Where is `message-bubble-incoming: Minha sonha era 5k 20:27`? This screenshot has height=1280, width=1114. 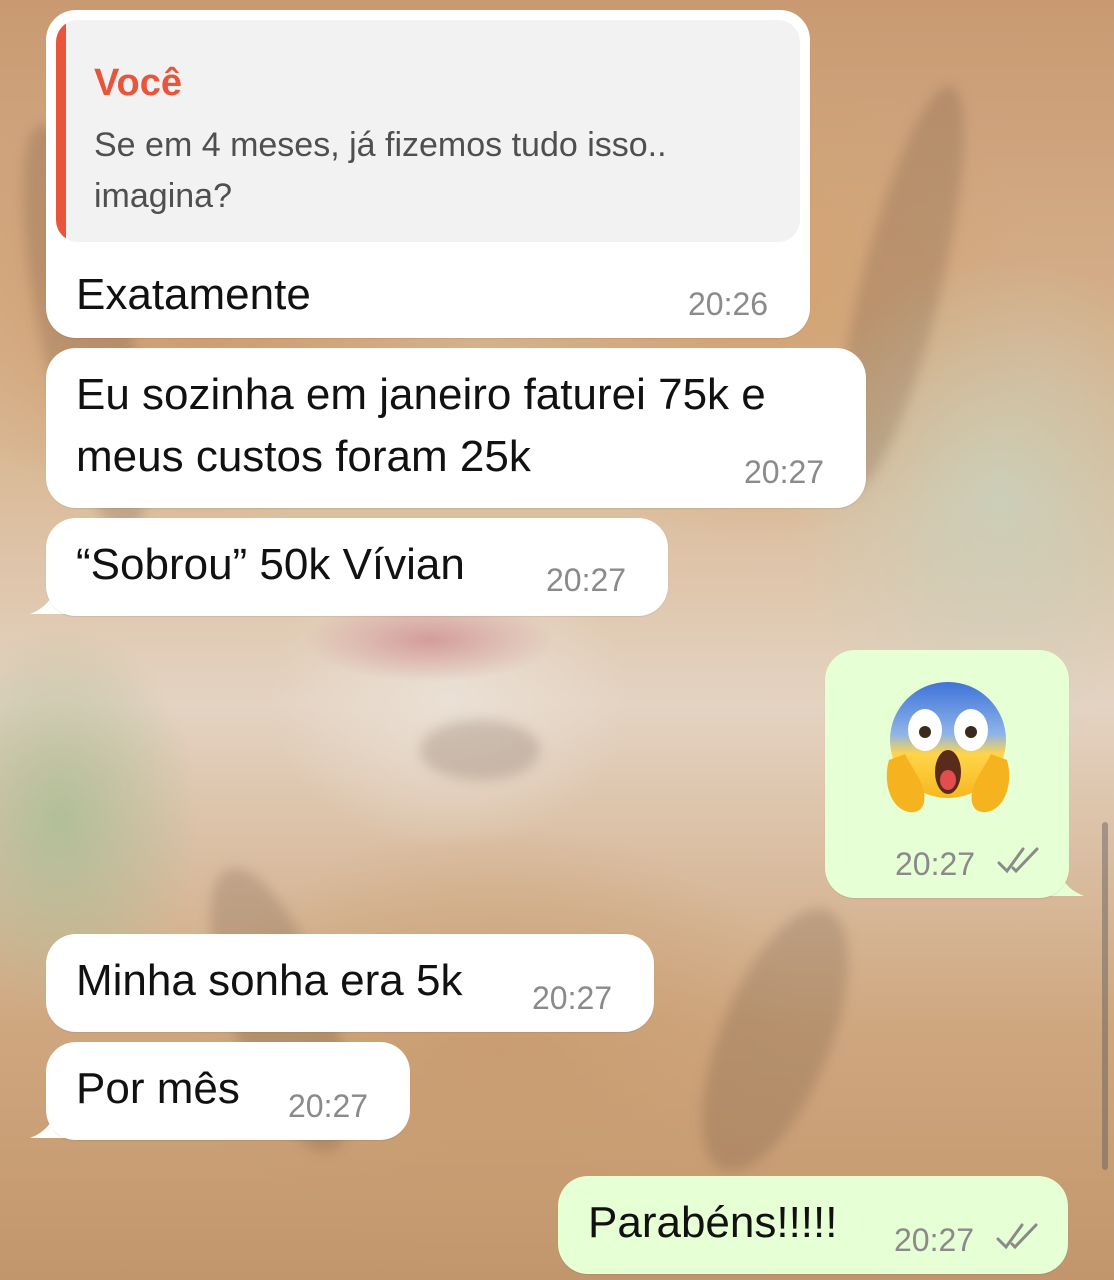
message-bubble-incoming: Minha sonha era 5k 20:27 is located at coordinates (350, 983).